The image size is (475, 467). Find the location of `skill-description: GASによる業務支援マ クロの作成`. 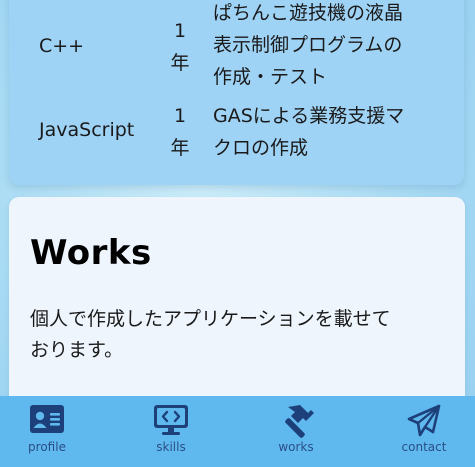

skill-description: GASによる業務支援マ クロの作成 is located at coordinates (323, 132).